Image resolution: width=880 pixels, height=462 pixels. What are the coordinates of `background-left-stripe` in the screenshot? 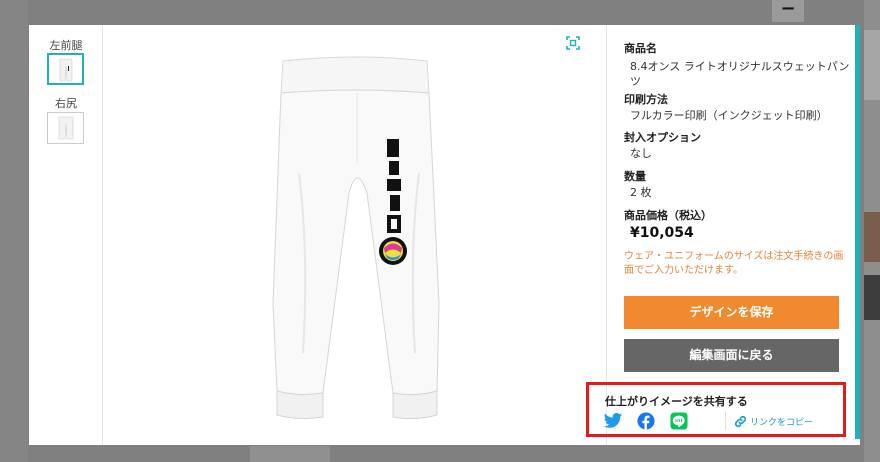 It's located at (14, 231).